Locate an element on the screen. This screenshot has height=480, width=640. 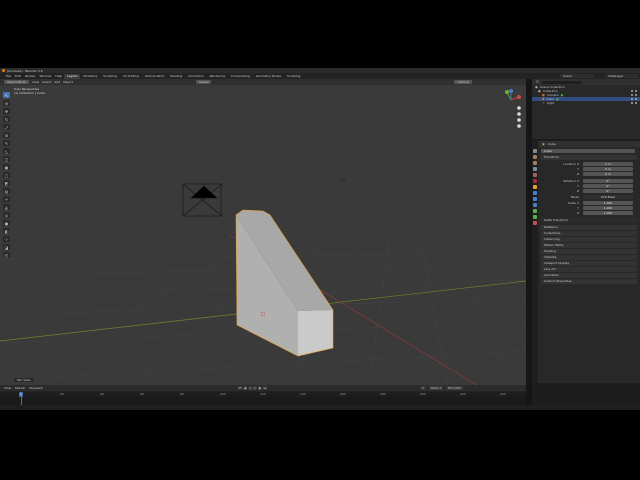
start-frame-field: Start 1 is located at coordinates (436, 388).